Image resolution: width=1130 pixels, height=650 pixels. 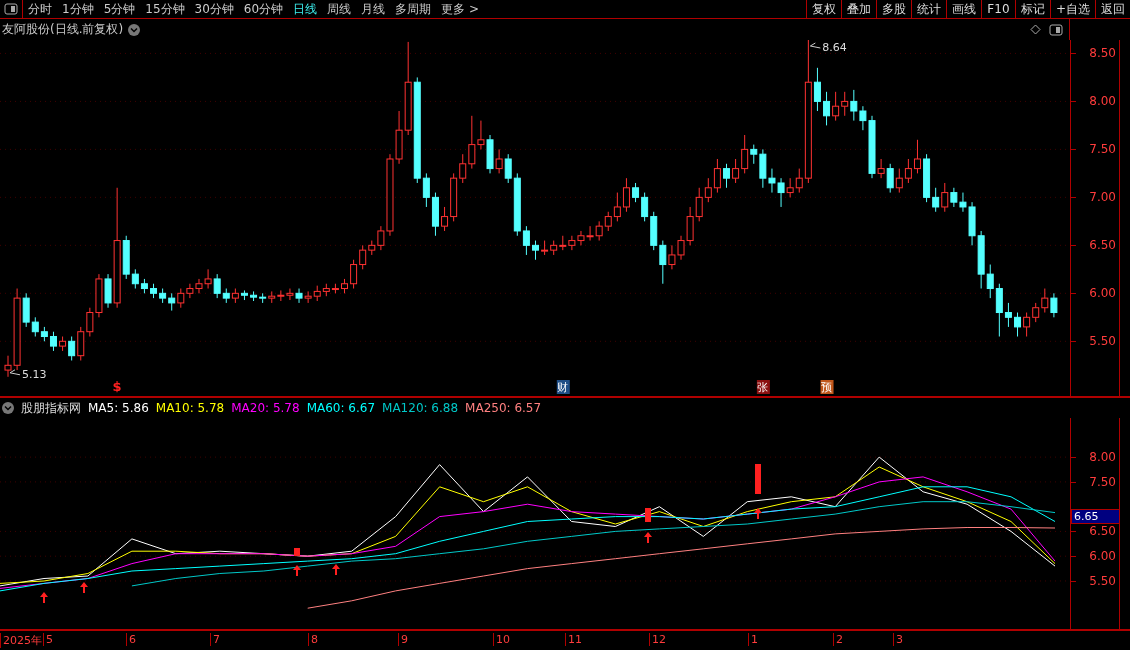 What do you see at coordinates (1072, 9) in the screenshot?
I see `toolbar-button: +自选` at bounding box center [1072, 9].